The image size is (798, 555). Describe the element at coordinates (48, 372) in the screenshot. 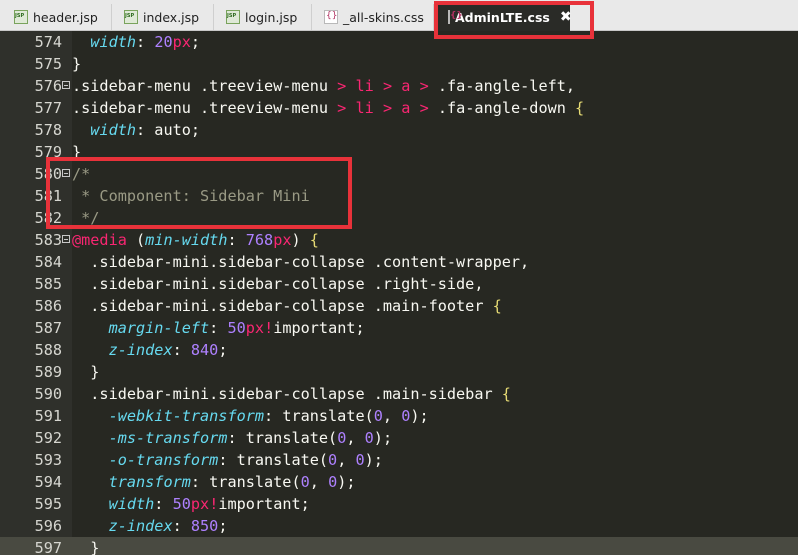

I see `line-number: 589` at that location.